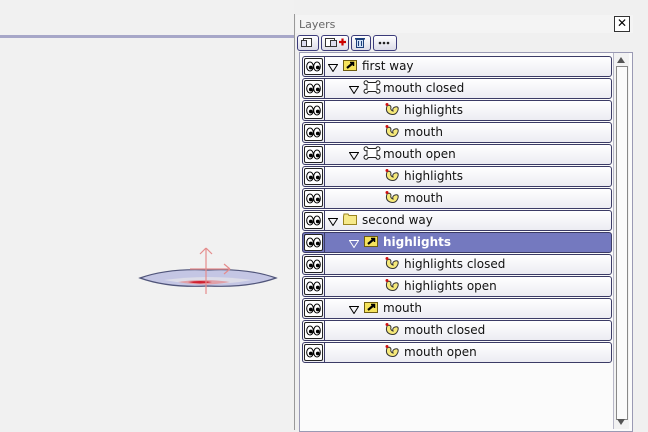 Image resolution: width=648 pixels, height=432 pixels. I want to click on close-button: ✕, so click(622, 24).